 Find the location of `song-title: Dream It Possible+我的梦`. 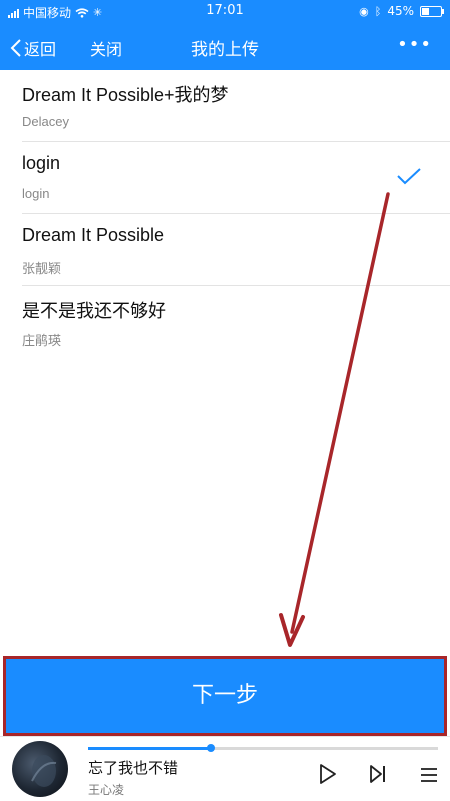

song-title: Dream It Possible+我的梦 is located at coordinates (125, 95).